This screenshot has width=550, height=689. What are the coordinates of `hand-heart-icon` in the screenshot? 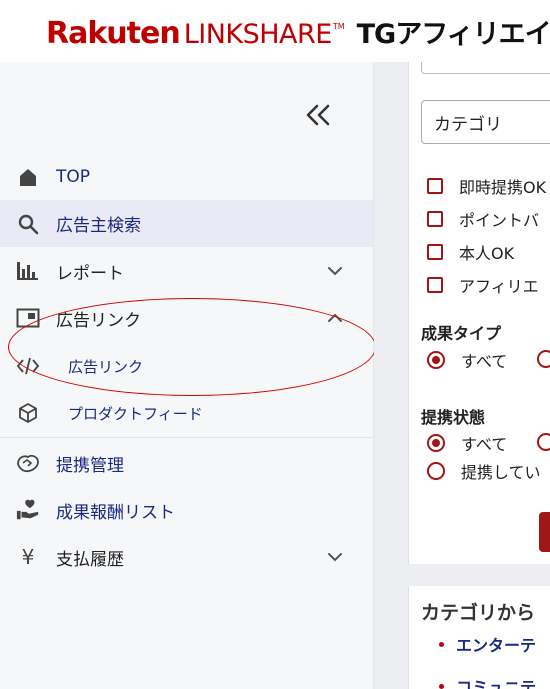 It's located at (28, 510).